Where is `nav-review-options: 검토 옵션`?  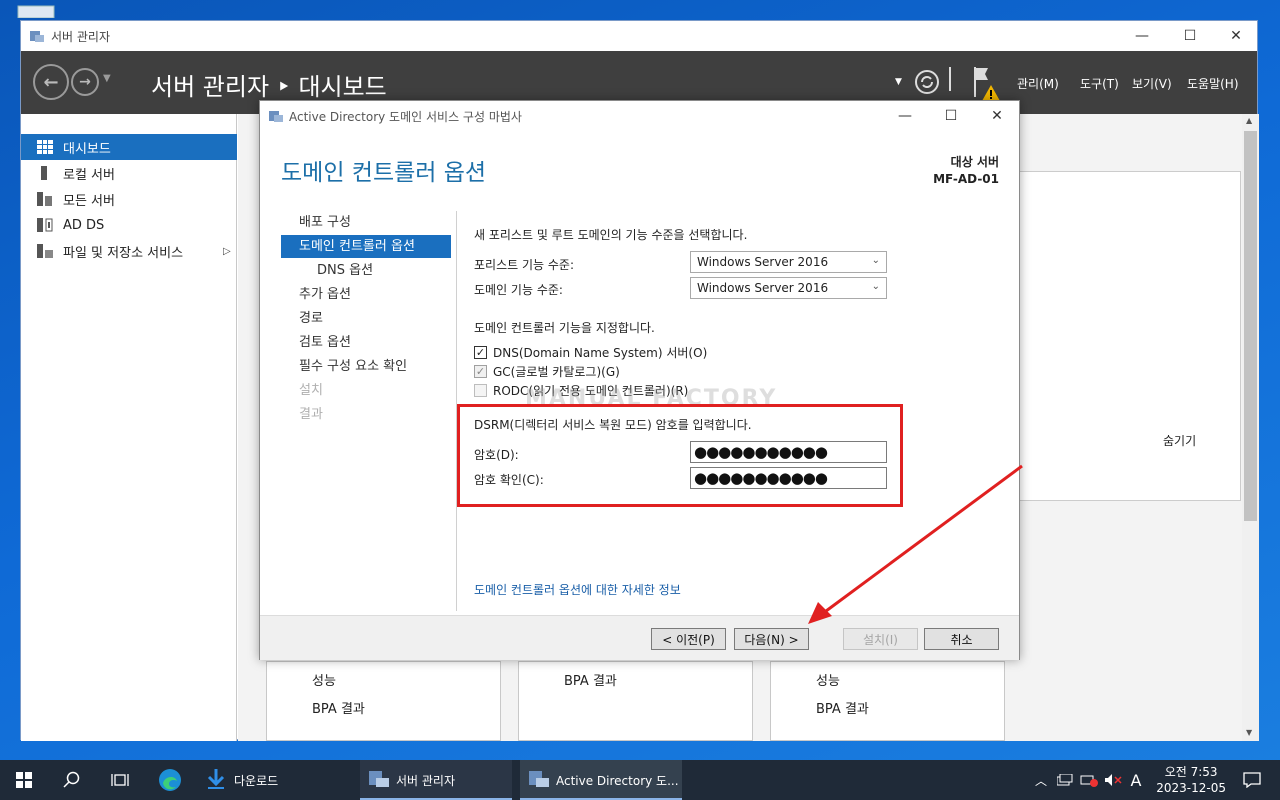
nav-review-options: 검토 옵션 is located at coordinates (366, 342).